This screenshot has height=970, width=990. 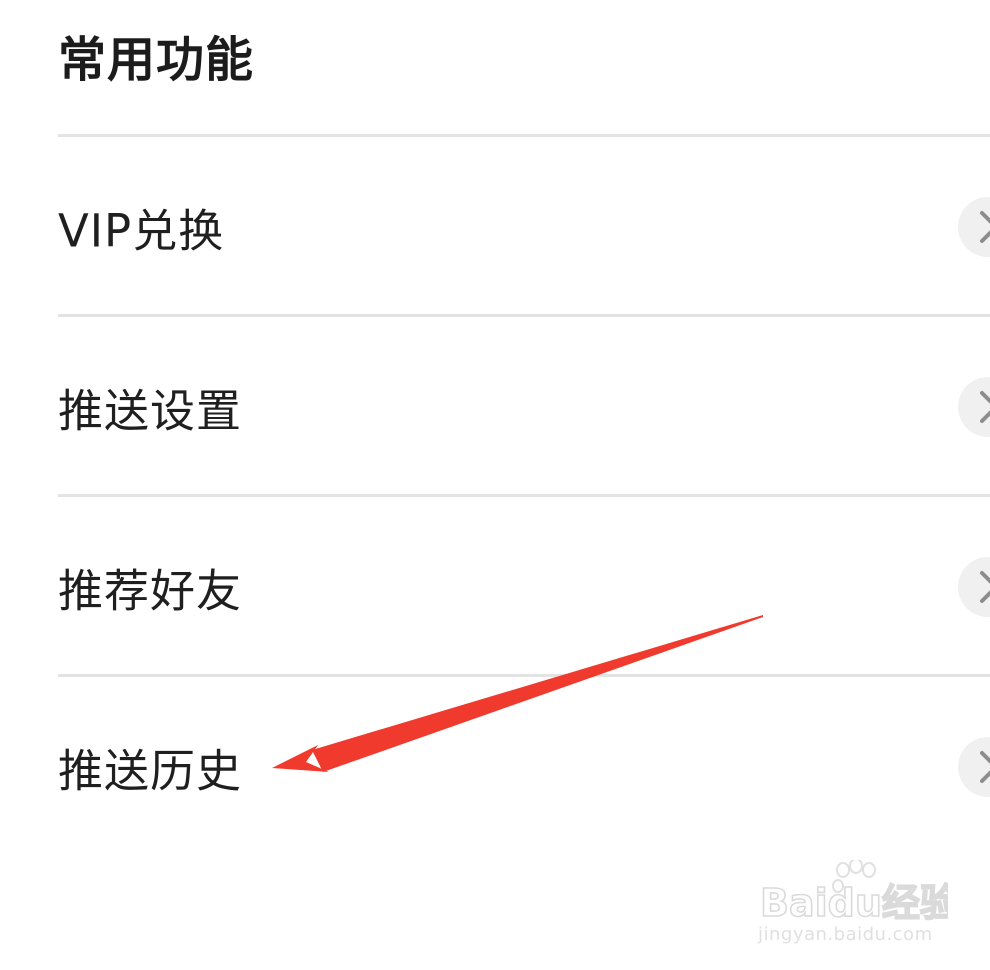 What do you see at coordinates (854, 902) in the screenshot?
I see `svg-text: Baidu经验` at bounding box center [854, 902].